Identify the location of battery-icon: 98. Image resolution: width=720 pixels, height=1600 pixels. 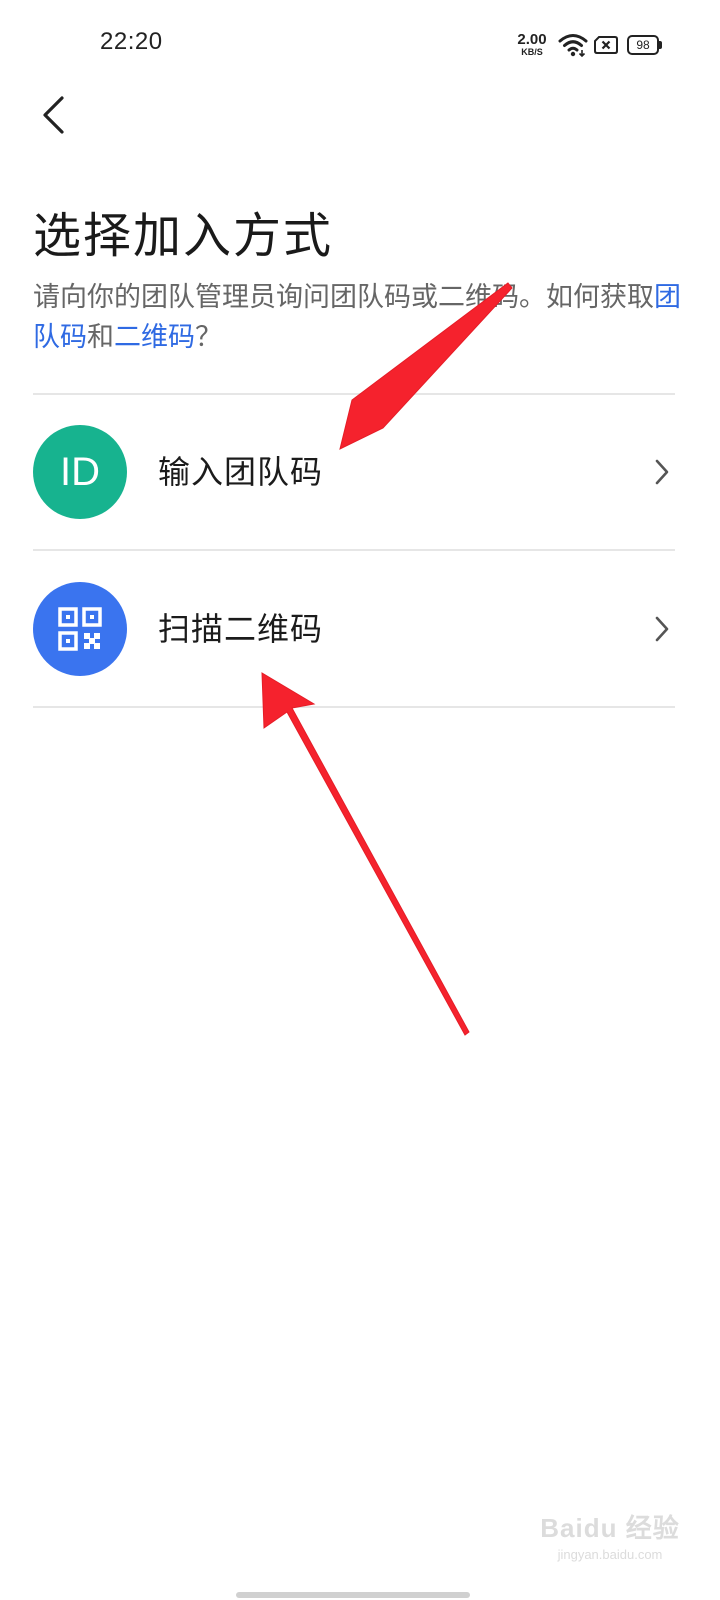
(644, 45).